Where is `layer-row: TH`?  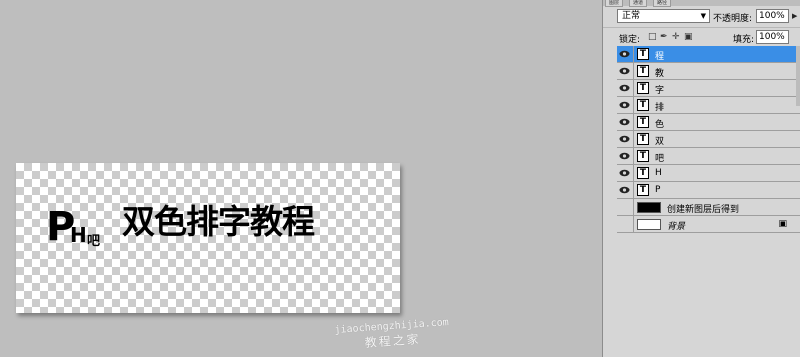 layer-row: TH is located at coordinates (708, 173).